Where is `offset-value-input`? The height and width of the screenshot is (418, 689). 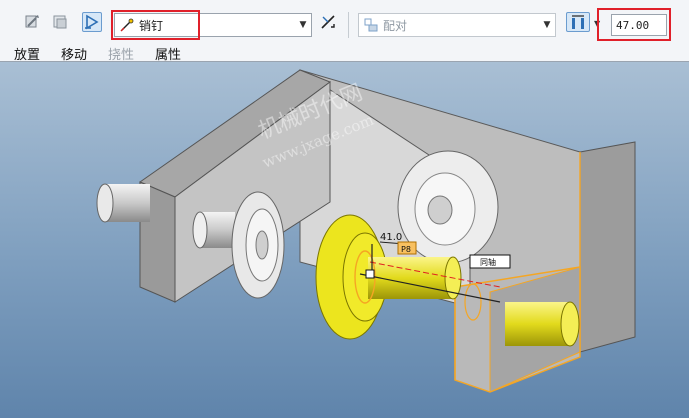 offset-value-input is located at coordinates (639, 25).